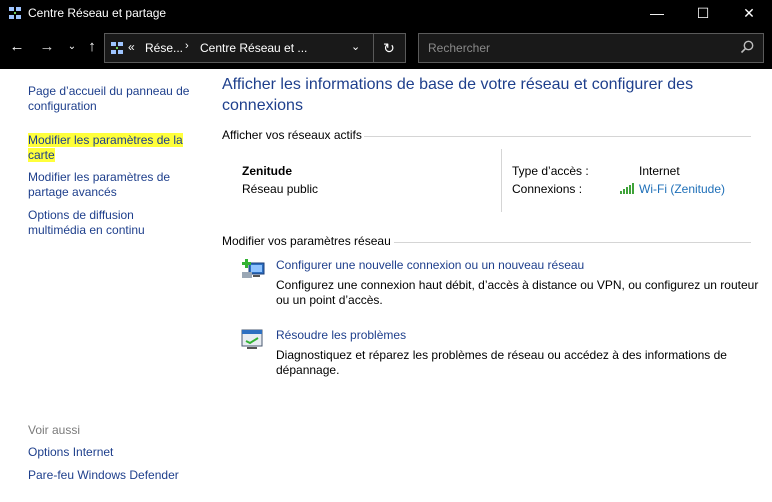  What do you see at coordinates (747, 47) in the screenshot?
I see `search-icon` at bounding box center [747, 47].